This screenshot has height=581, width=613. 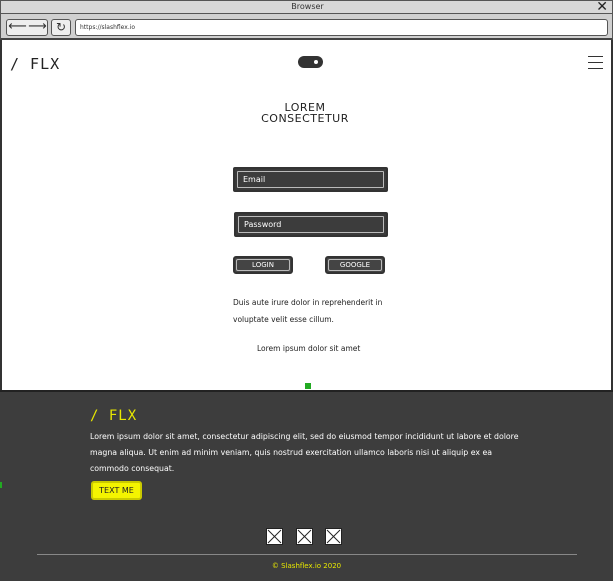 I want to click on login-button-label: LOGIN, so click(x=263, y=265).